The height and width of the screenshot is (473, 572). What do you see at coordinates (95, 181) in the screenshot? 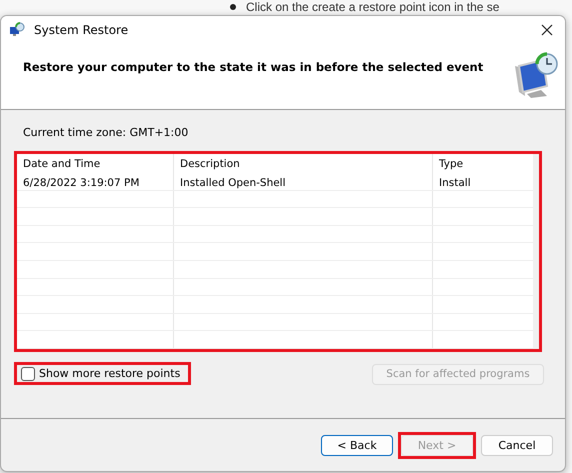
I see `table-cell: 6/28/2022 3:19:07 PM` at bounding box center [95, 181].